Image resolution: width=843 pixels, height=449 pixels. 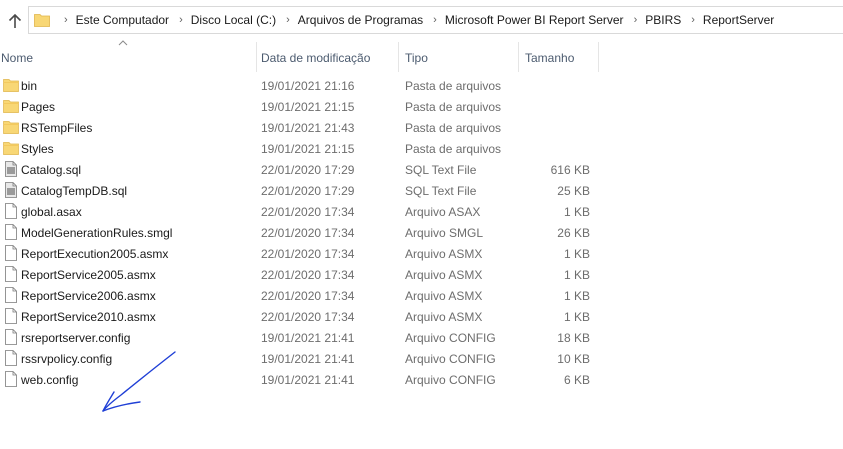 I want to click on file-size: 26 KB, so click(x=573, y=233).